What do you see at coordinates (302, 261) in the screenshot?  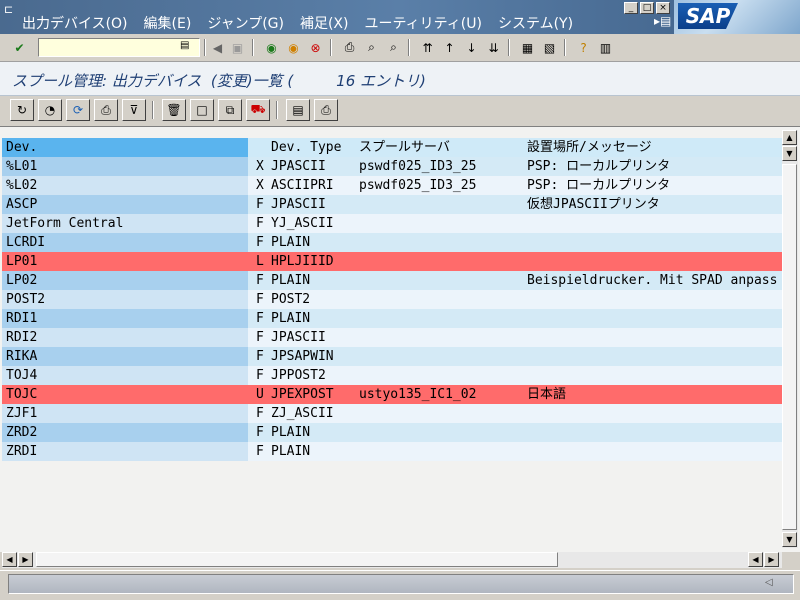 I see `row-dev-type: HPLJIIID` at bounding box center [302, 261].